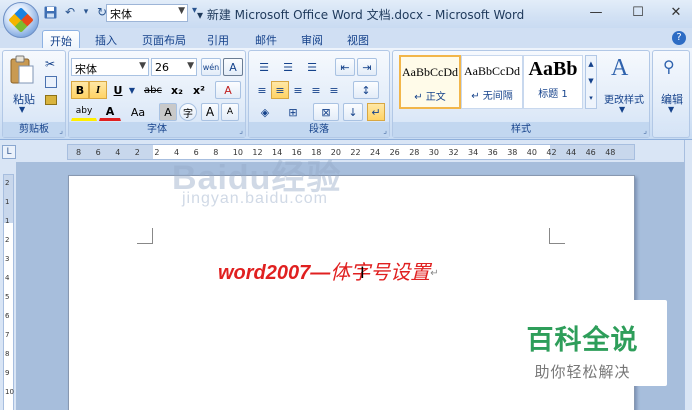  I want to click on style-name: ↵ 正文, so click(430, 97).